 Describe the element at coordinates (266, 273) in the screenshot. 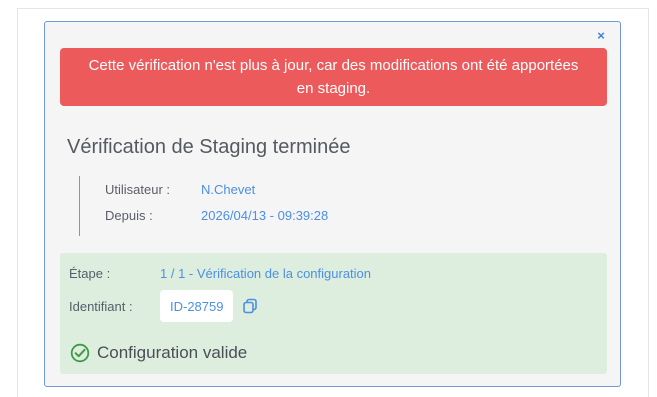

I see `stage-value: 1 / 1 - Vérification de la configuration` at that location.